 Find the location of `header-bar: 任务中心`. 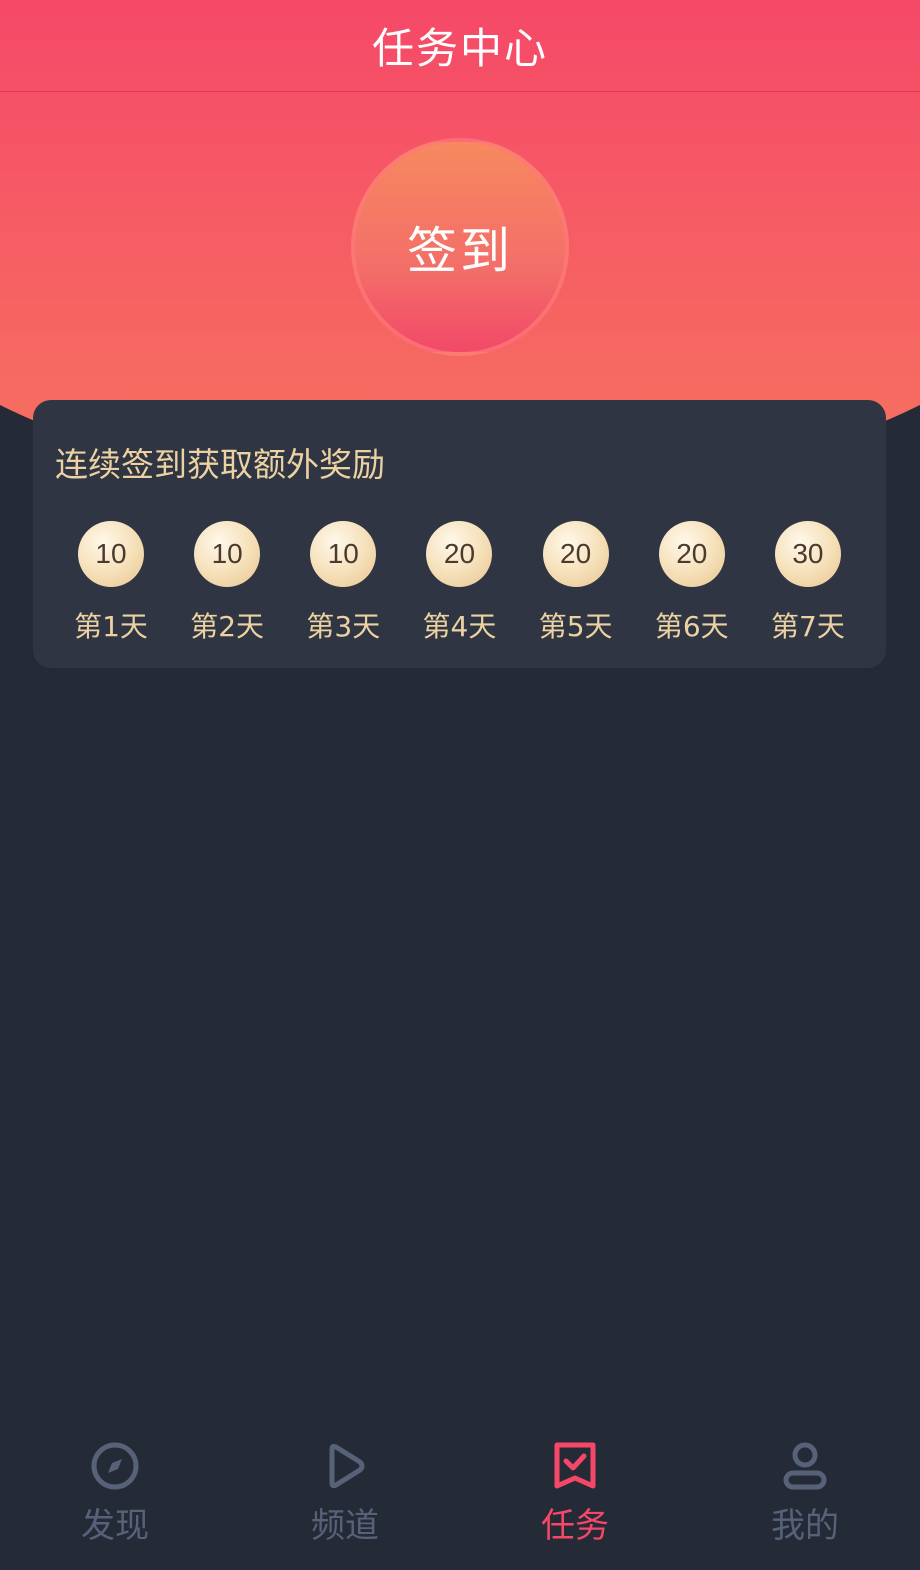

header-bar: 任务中心 is located at coordinates (460, 46).